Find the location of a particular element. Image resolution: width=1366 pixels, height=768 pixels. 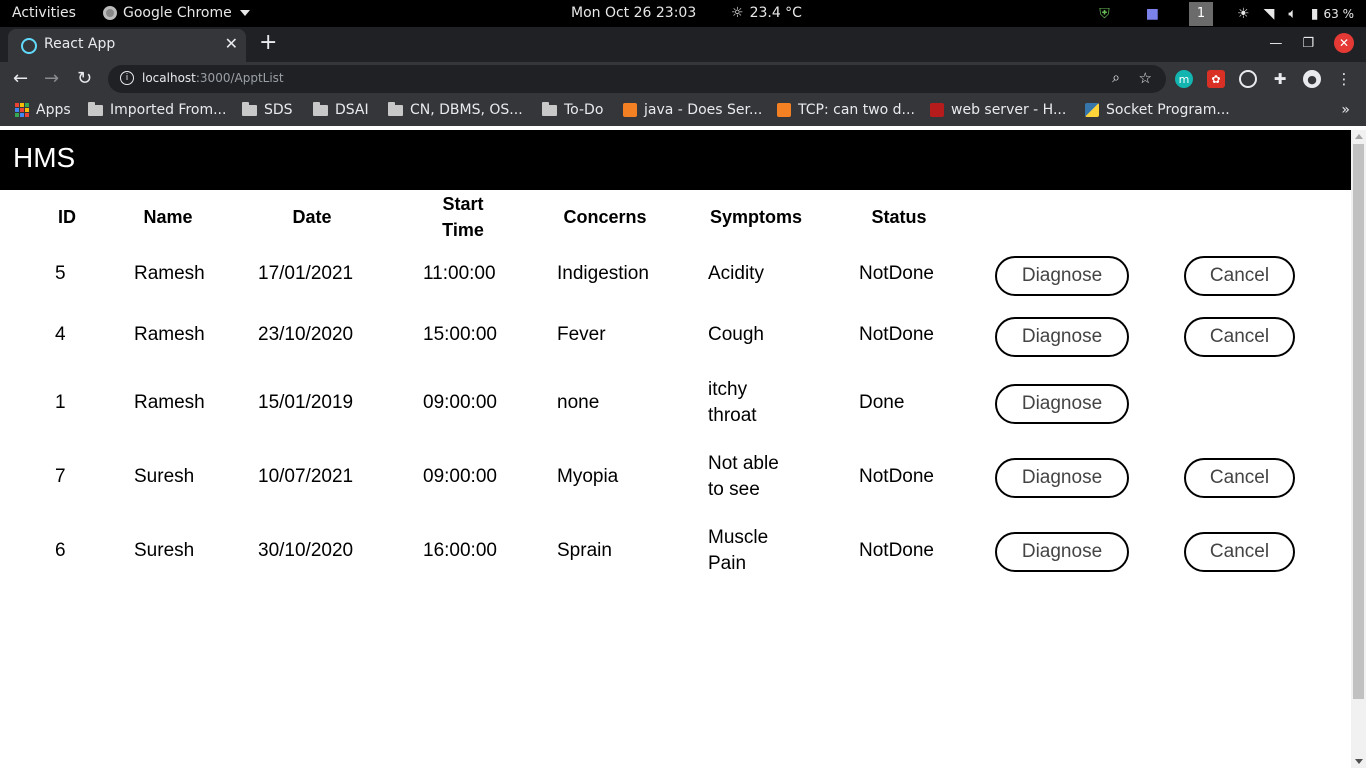

puzzle-icon: ✚ is located at coordinates (1280, 79).